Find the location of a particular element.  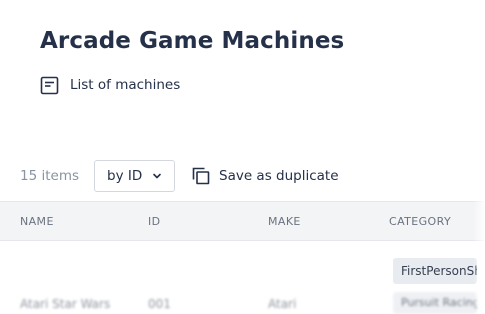

table-header: NAME ID MAKE CATEGORY is located at coordinates (242, 221).